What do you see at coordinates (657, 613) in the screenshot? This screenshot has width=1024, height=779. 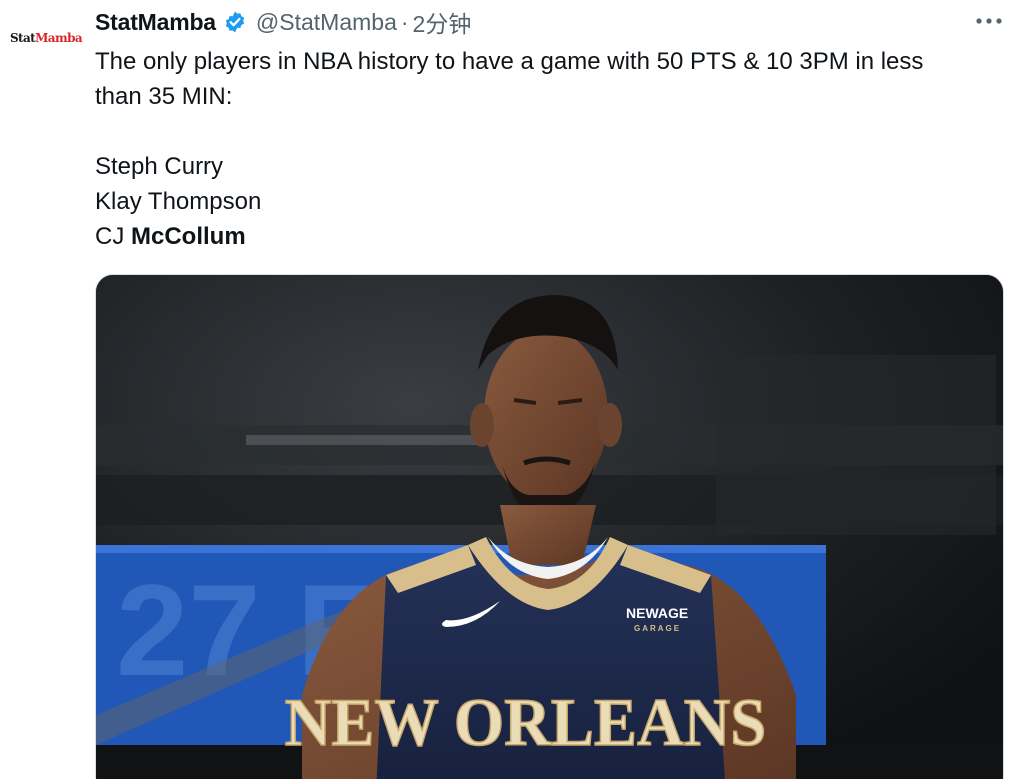 I see `sponsor-logo-line1: NEWAGE` at bounding box center [657, 613].